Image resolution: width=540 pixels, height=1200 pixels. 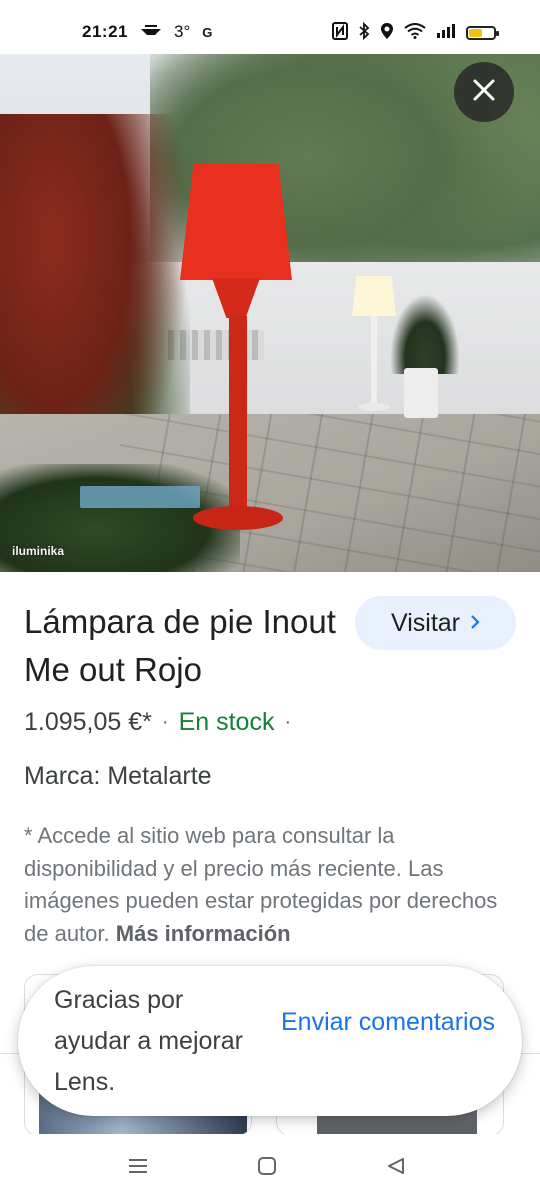 What do you see at coordinates (105, 31) in the screenshot?
I see `clock: 21:21` at bounding box center [105, 31].